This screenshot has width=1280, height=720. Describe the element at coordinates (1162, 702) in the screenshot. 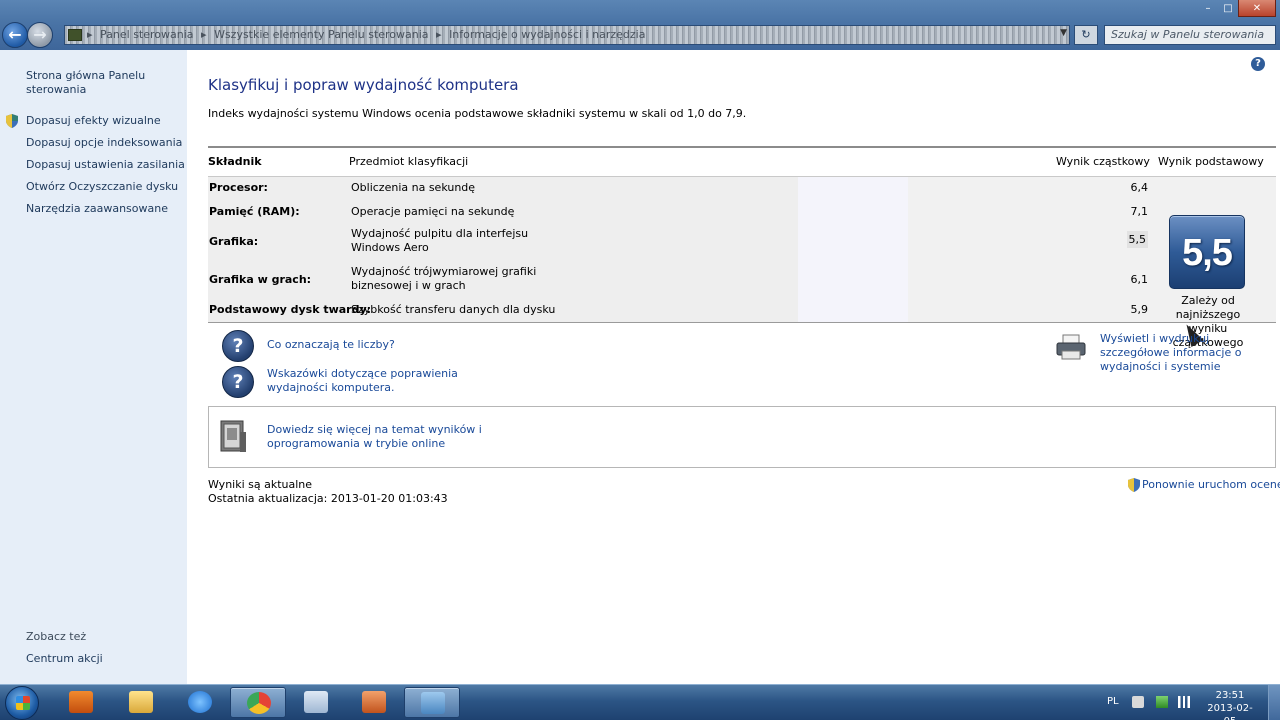

I see `battery-icon` at that location.